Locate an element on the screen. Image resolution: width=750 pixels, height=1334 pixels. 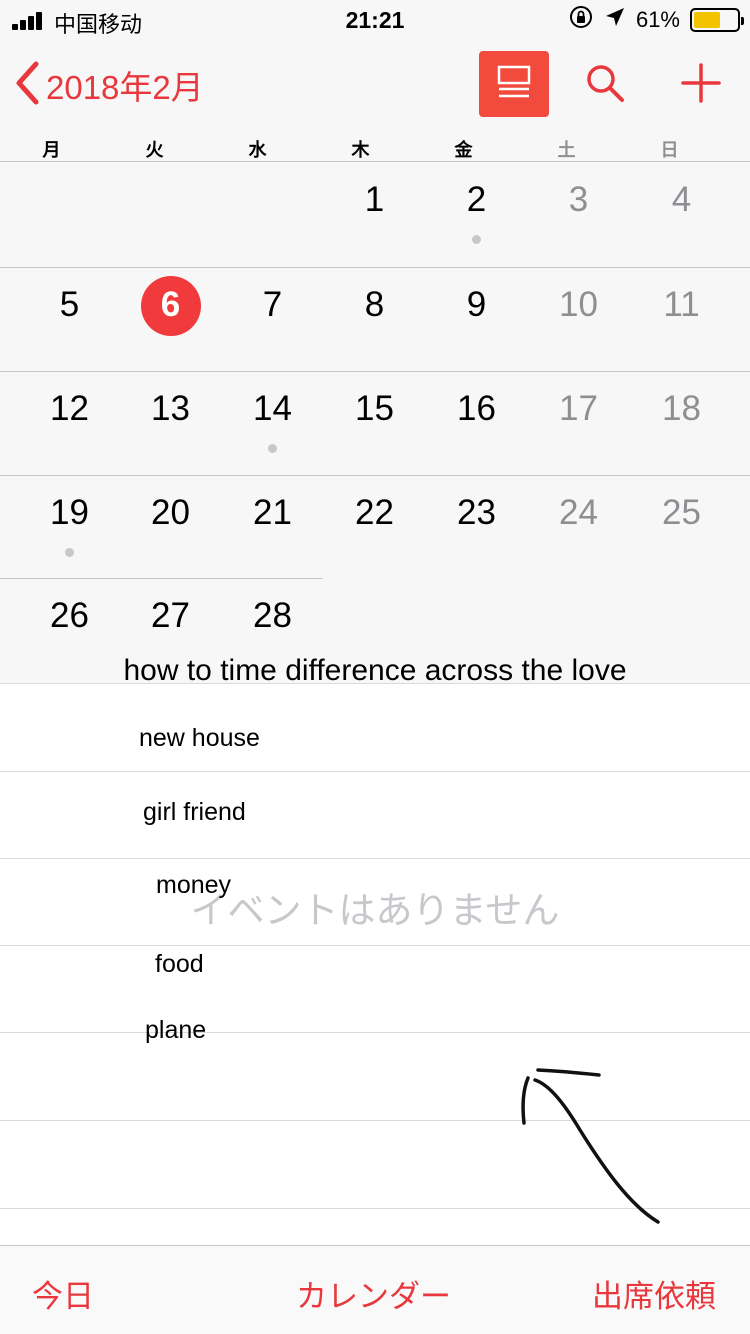
calendar-day: 8 is located at coordinates (374, 320).